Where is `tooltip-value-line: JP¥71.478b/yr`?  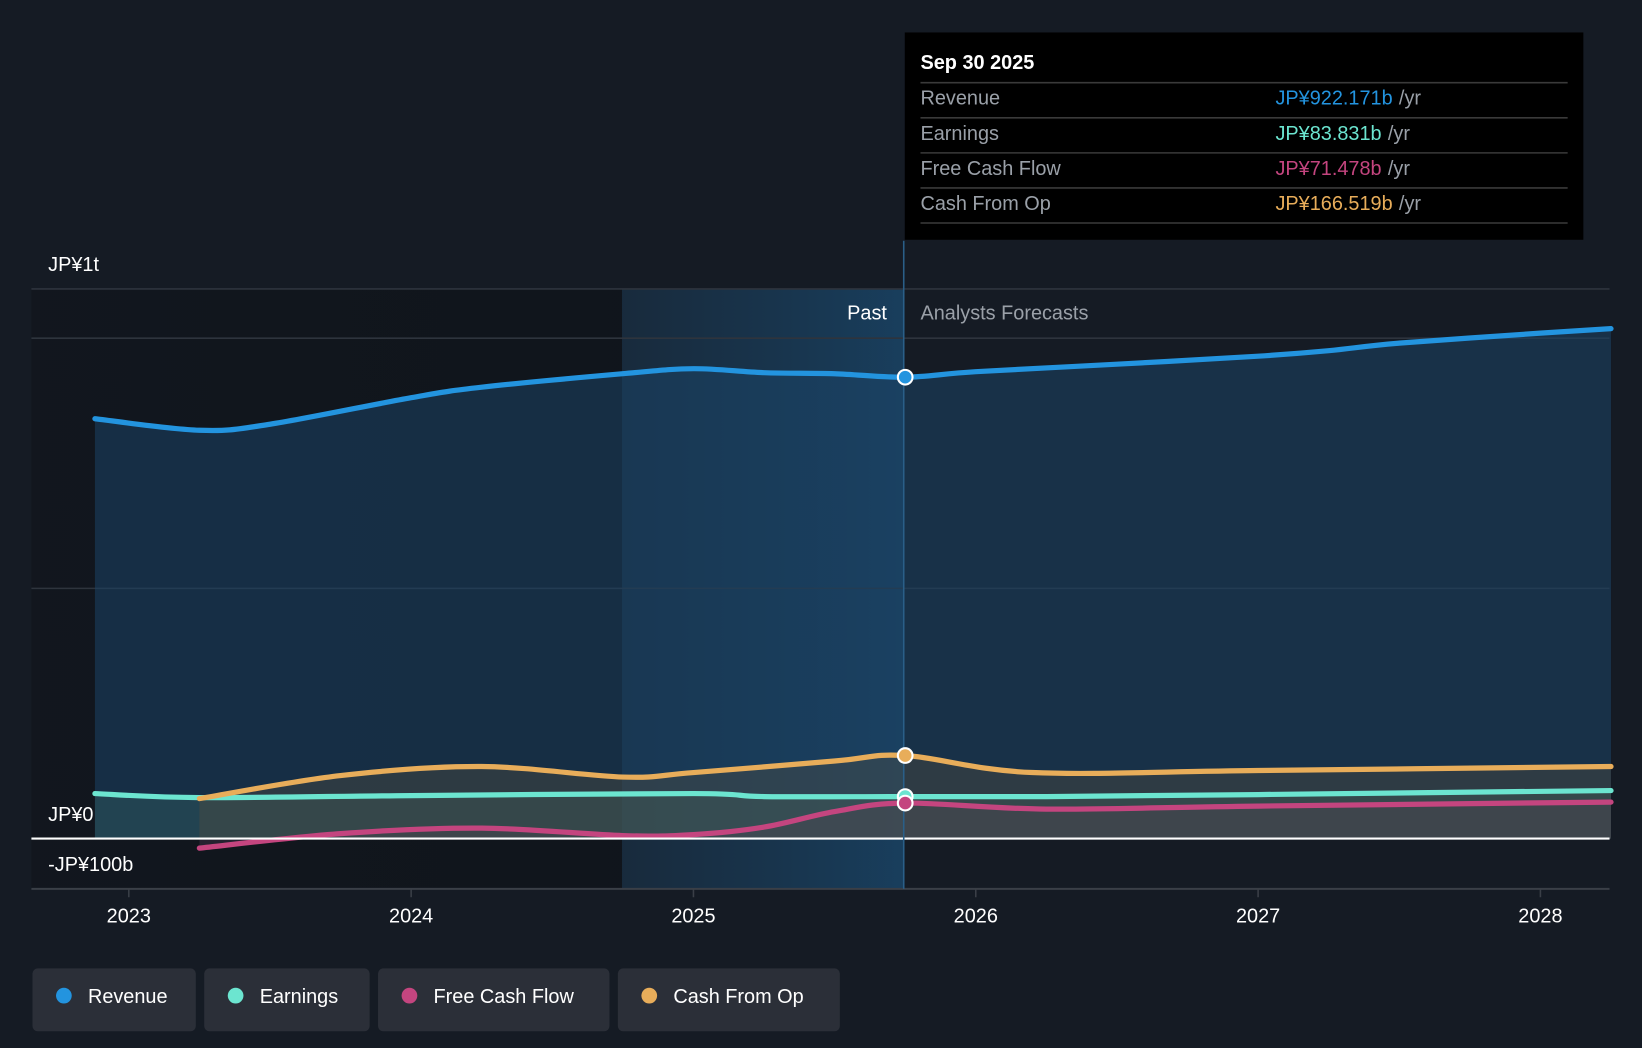
tooltip-value-line: JP¥71.478b/yr is located at coordinates (1342, 169).